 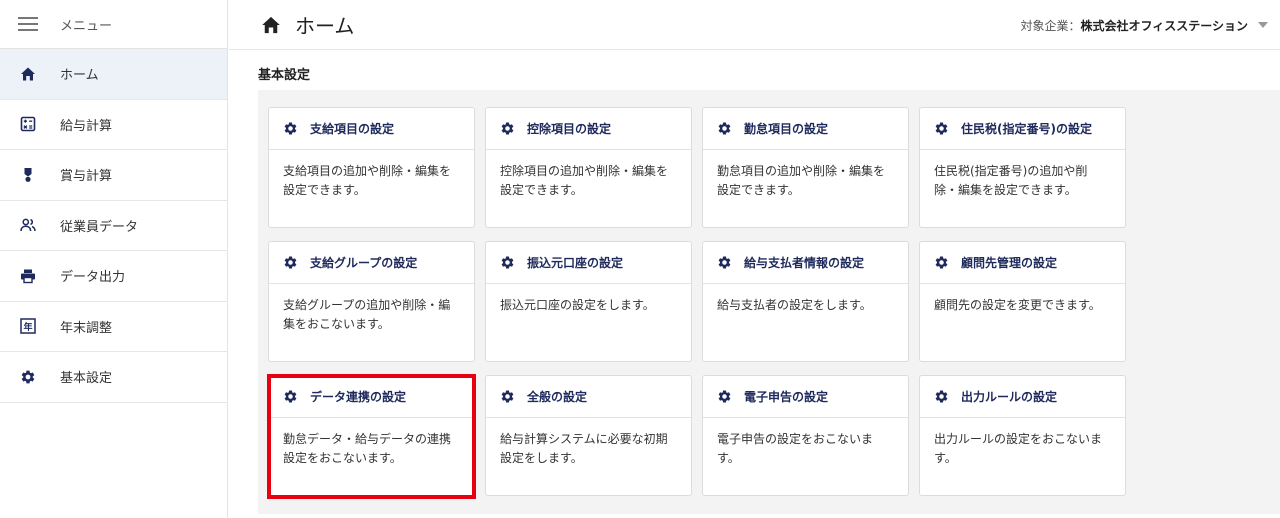 I want to click on settings-card-9: データ連携の設定 勤怠データ・給与データの連携設定をおこないます。, so click(x=371, y=435).